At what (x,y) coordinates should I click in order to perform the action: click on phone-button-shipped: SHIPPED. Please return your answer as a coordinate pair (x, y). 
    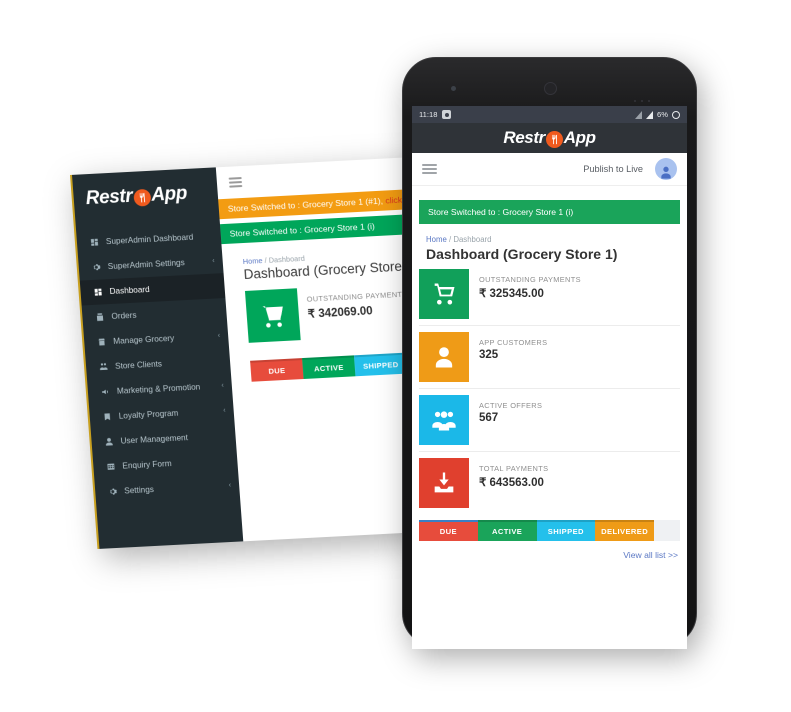
    Looking at the image, I should click on (566, 530).